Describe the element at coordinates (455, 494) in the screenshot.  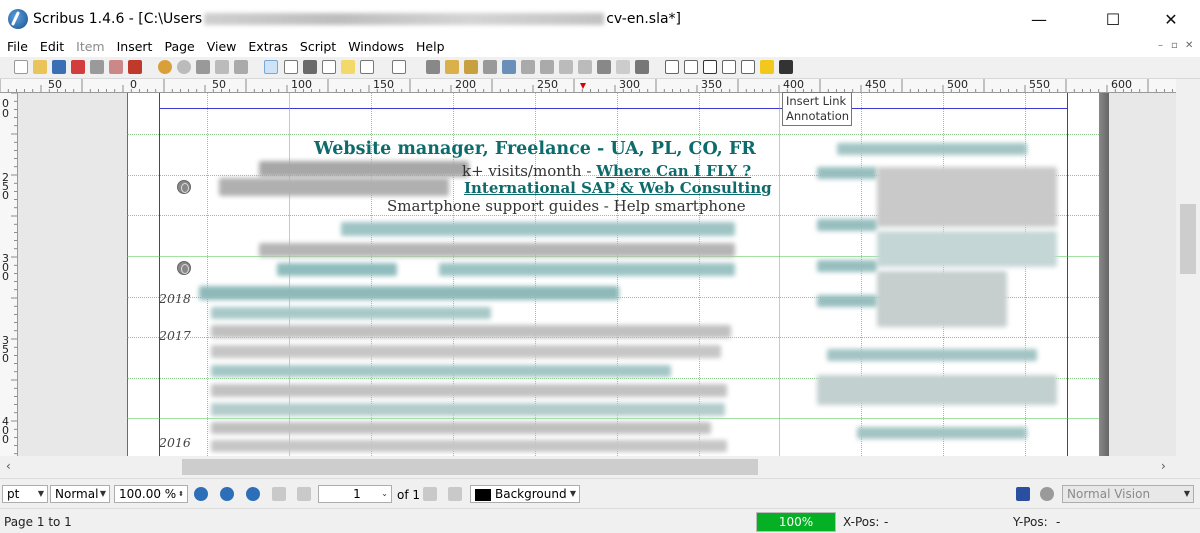
I see `last-page-icon` at that location.